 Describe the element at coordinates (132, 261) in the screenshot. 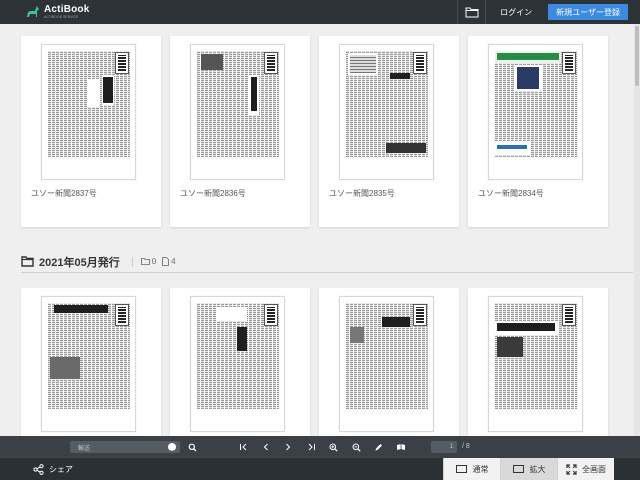

I see `section-divider` at that location.